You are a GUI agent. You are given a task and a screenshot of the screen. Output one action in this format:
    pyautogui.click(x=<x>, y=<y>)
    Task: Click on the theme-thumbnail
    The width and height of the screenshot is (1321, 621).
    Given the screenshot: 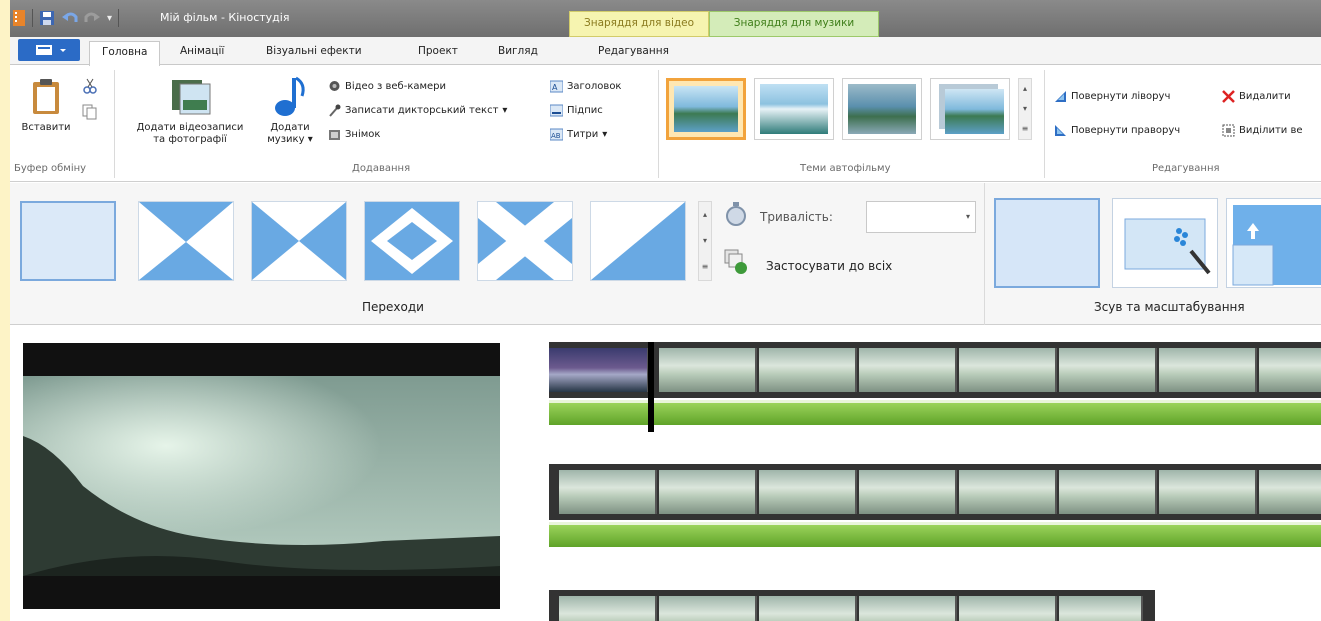 What is the action you would take?
    pyautogui.click(x=794, y=109)
    